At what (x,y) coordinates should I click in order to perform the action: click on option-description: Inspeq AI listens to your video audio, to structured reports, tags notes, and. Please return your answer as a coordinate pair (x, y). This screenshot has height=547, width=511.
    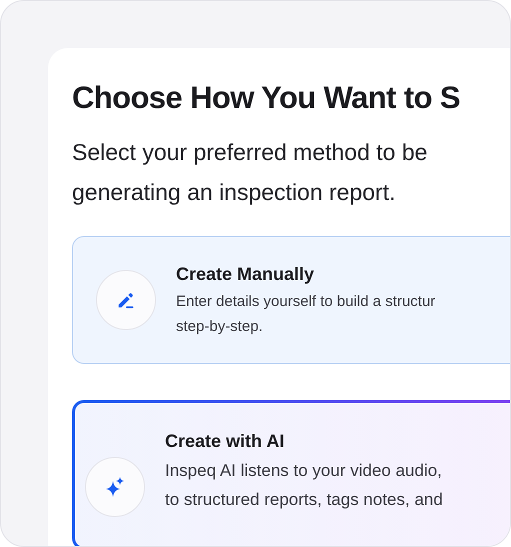
    Looking at the image, I should click on (304, 485).